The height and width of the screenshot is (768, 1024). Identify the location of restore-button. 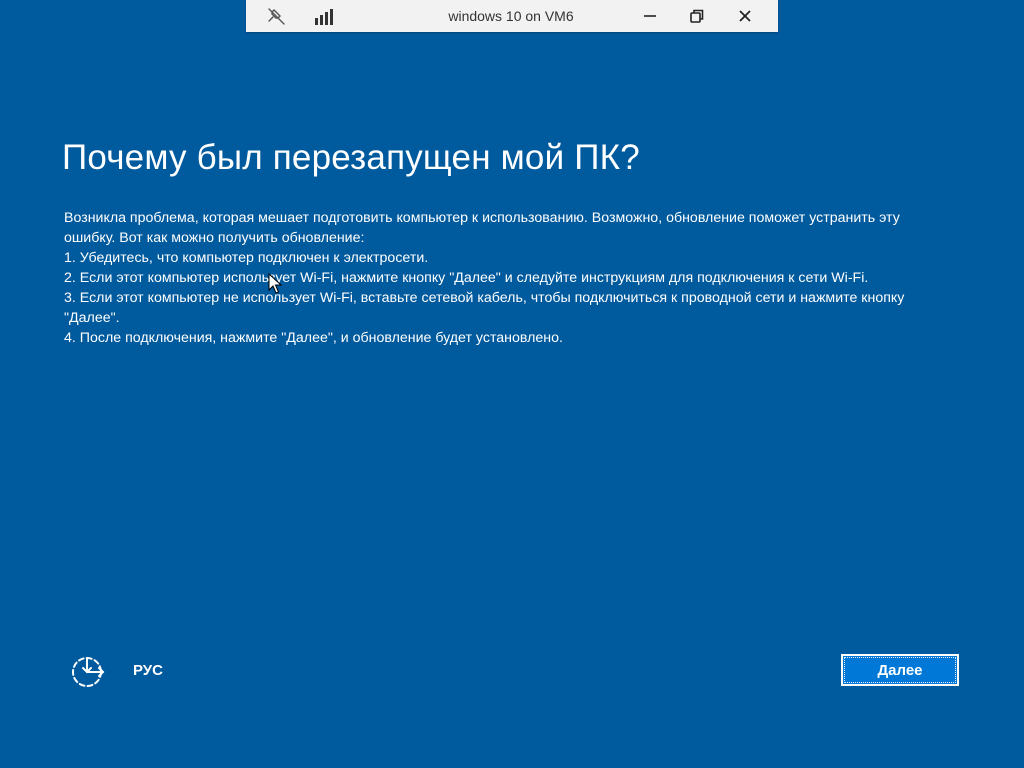
(697, 16).